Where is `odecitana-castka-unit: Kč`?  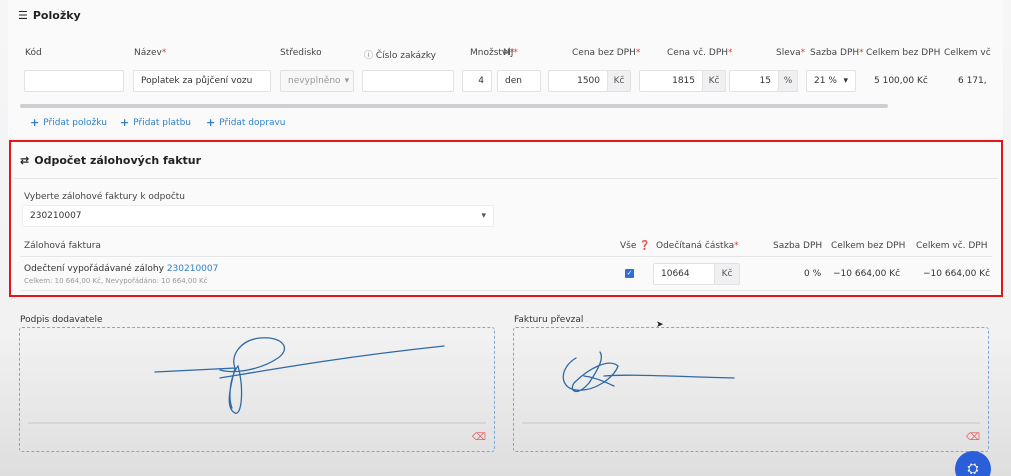 odecitana-castka-unit: Kč is located at coordinates (727, 274).